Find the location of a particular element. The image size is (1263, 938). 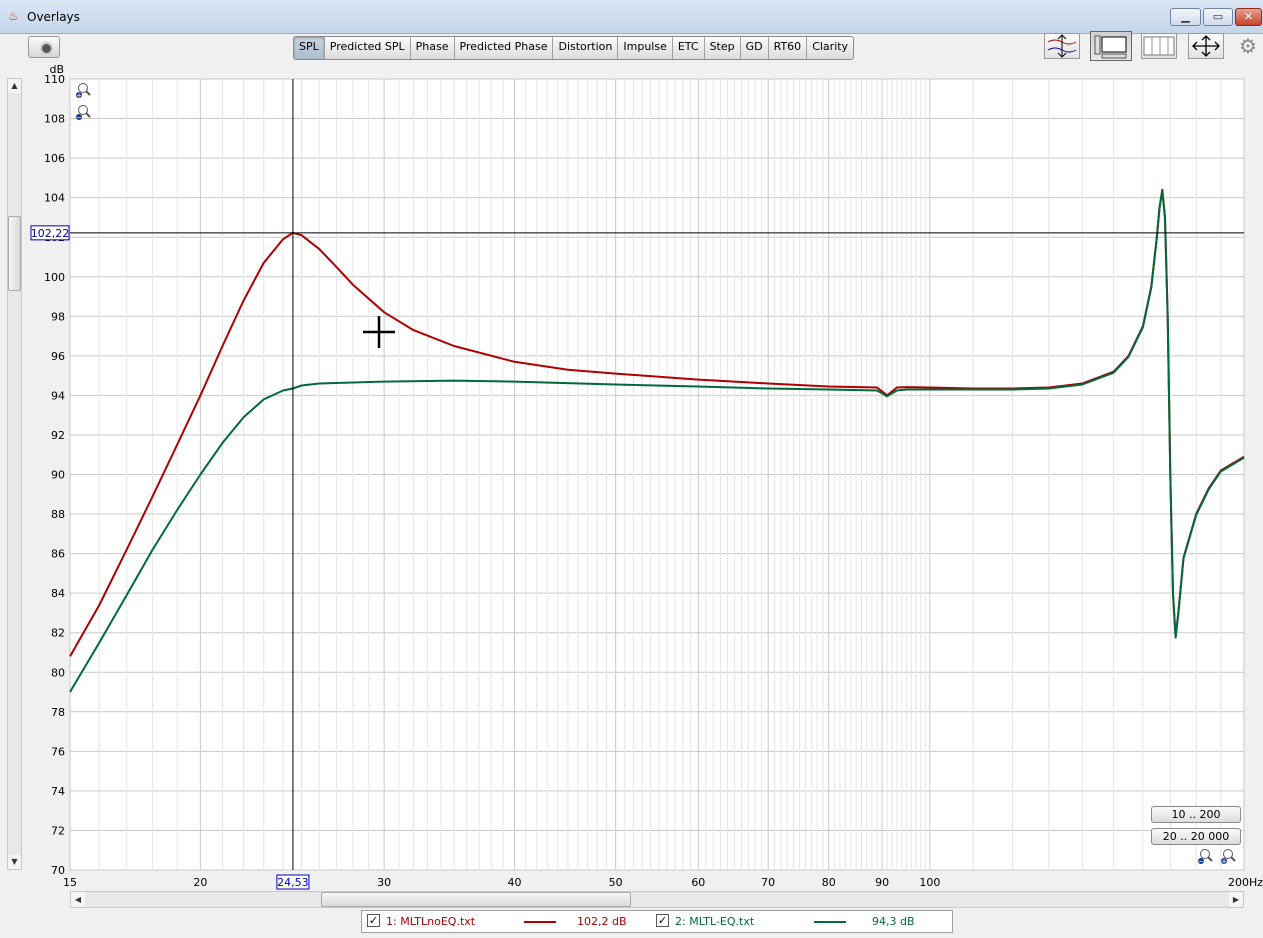

x-tick-label: 70 is located at coordinates (768, 882).